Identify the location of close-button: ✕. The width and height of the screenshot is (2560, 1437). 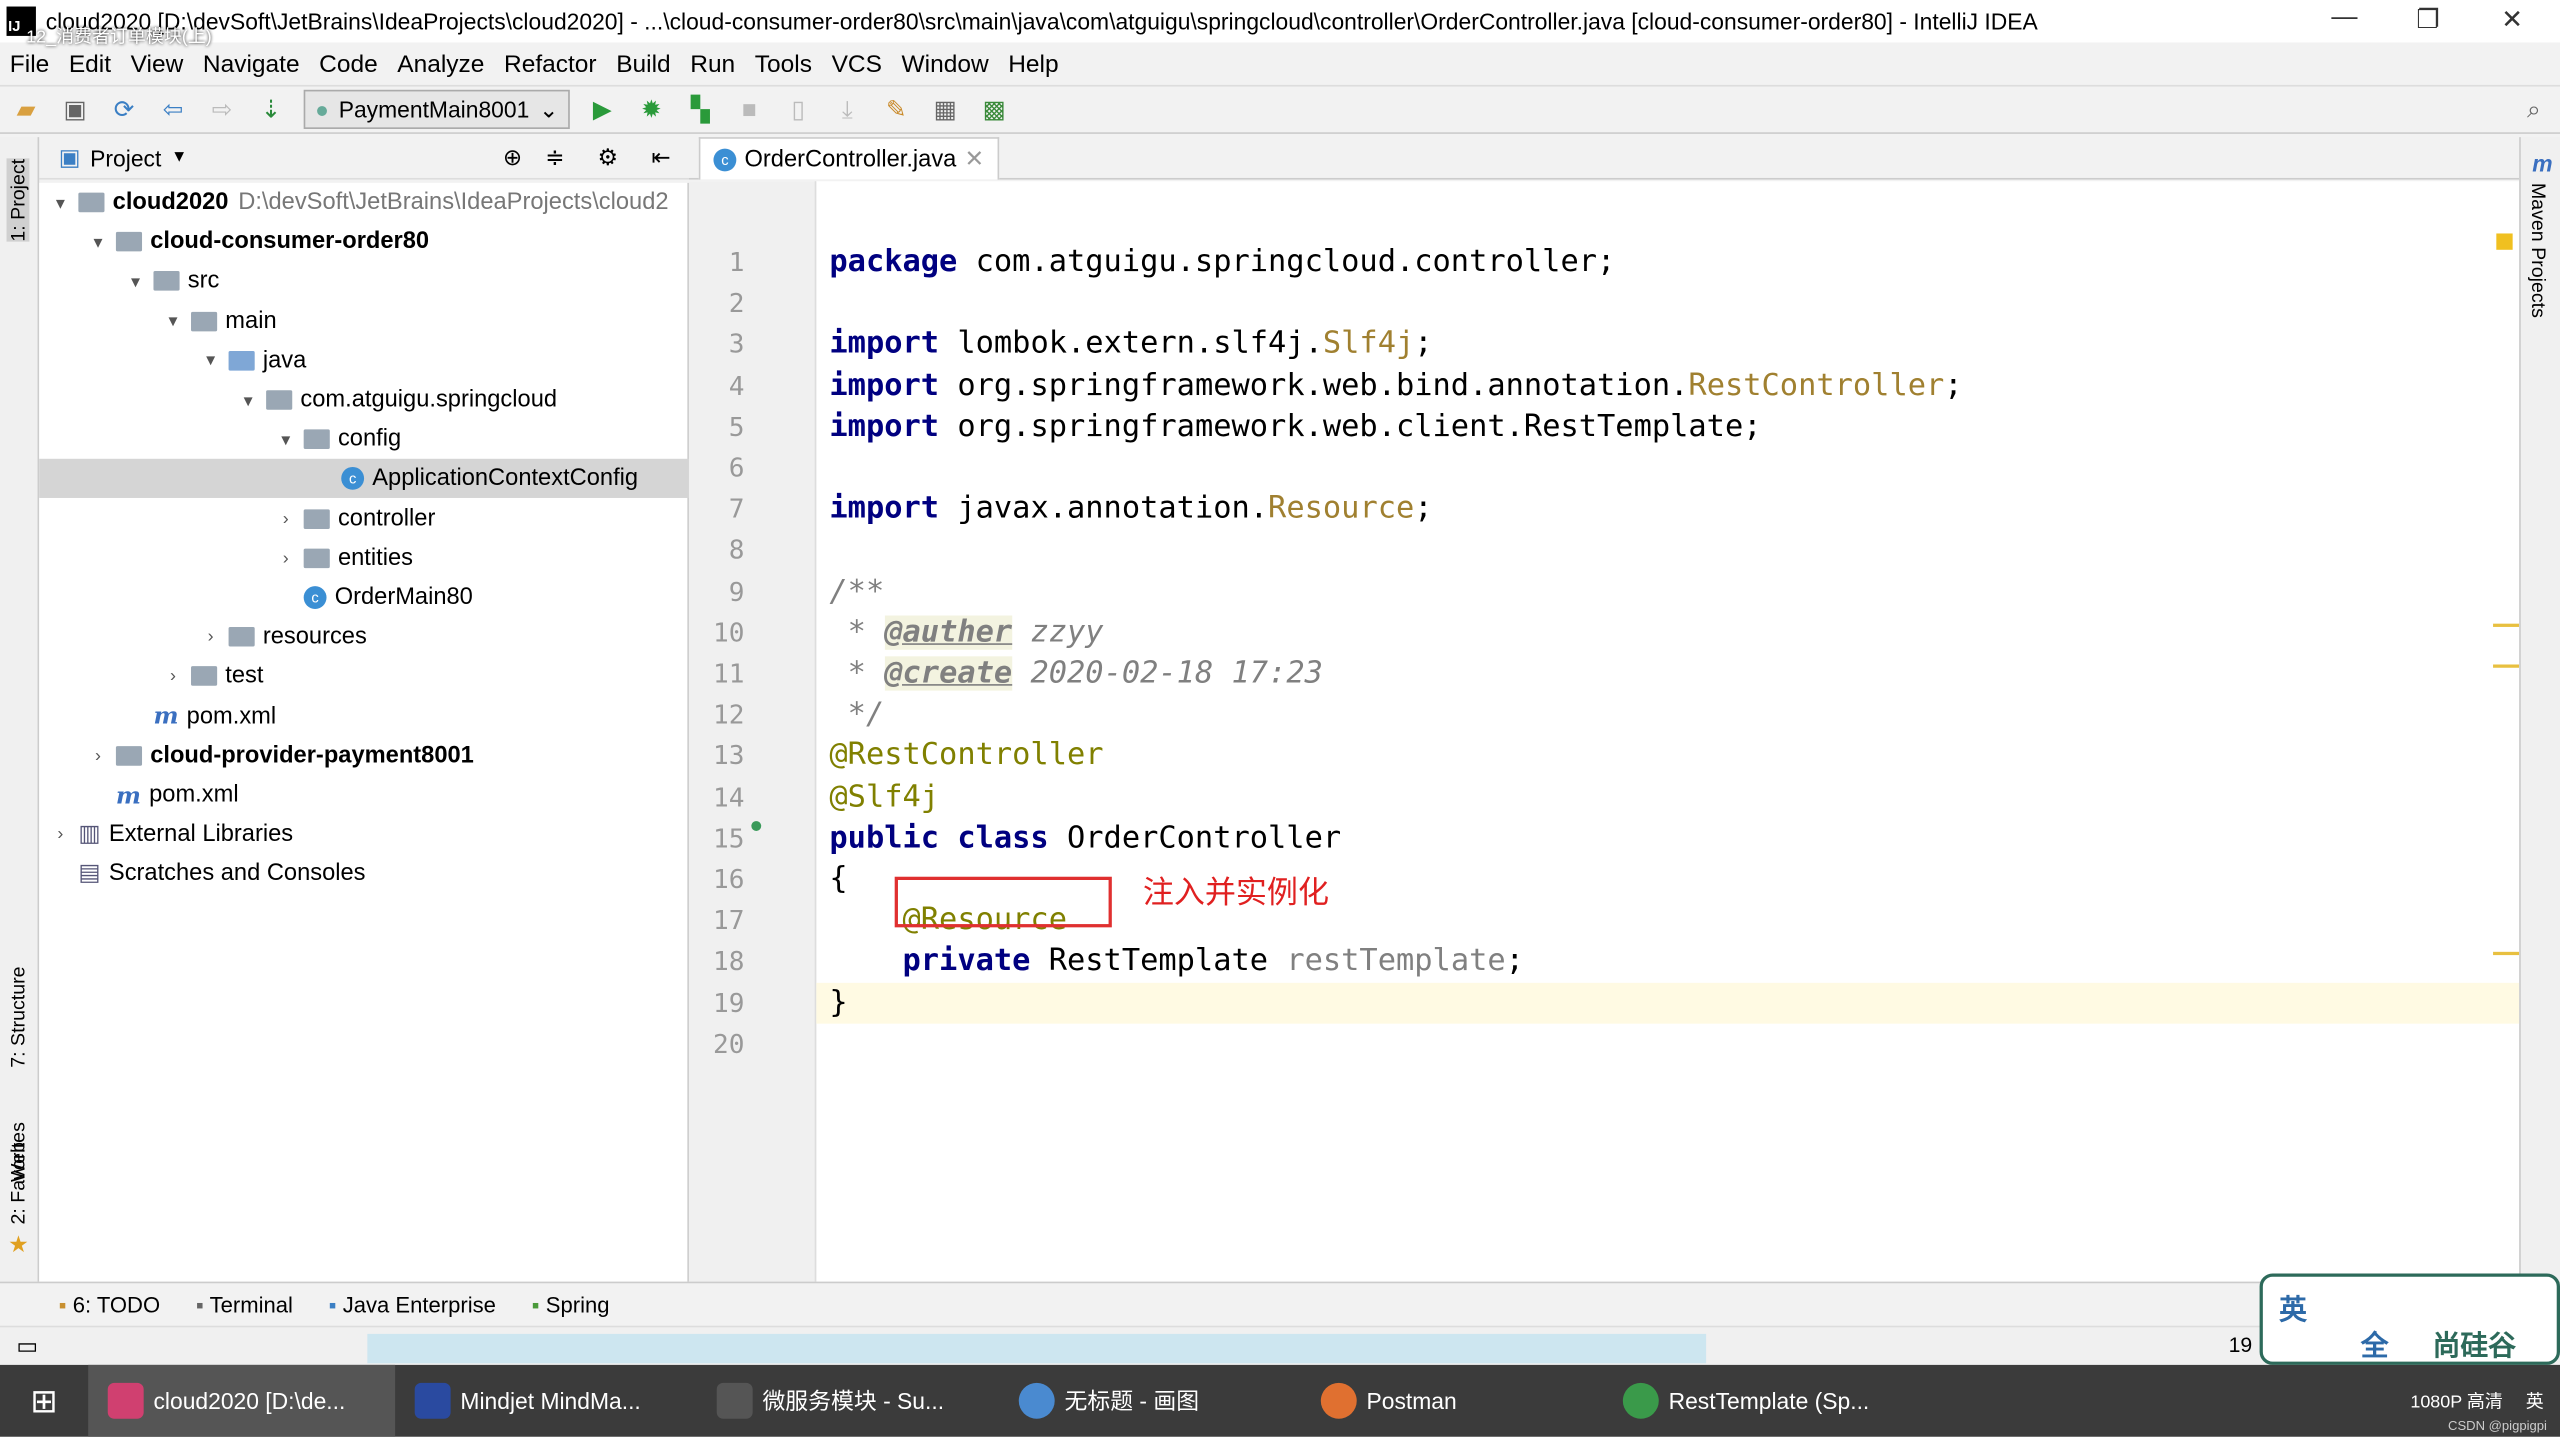
(2512, 19).